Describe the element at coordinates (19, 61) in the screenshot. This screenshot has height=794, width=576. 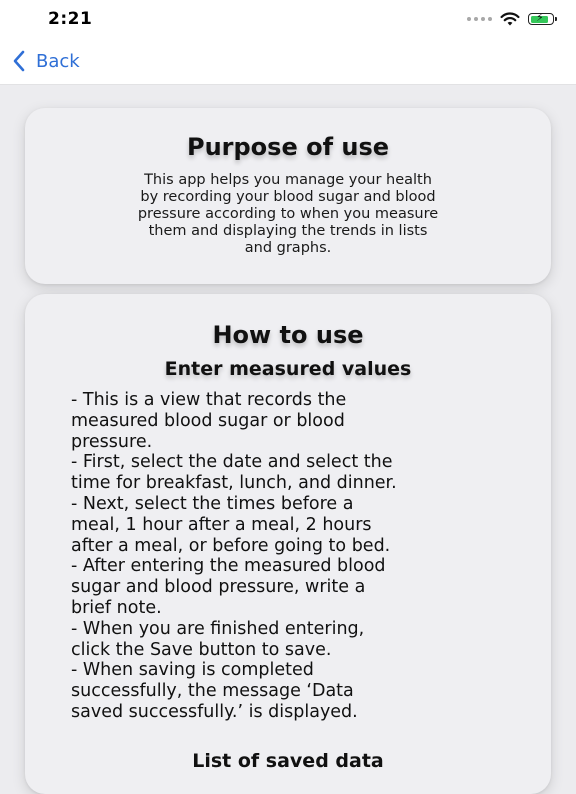
I see `chevron-left-icon` at that location.